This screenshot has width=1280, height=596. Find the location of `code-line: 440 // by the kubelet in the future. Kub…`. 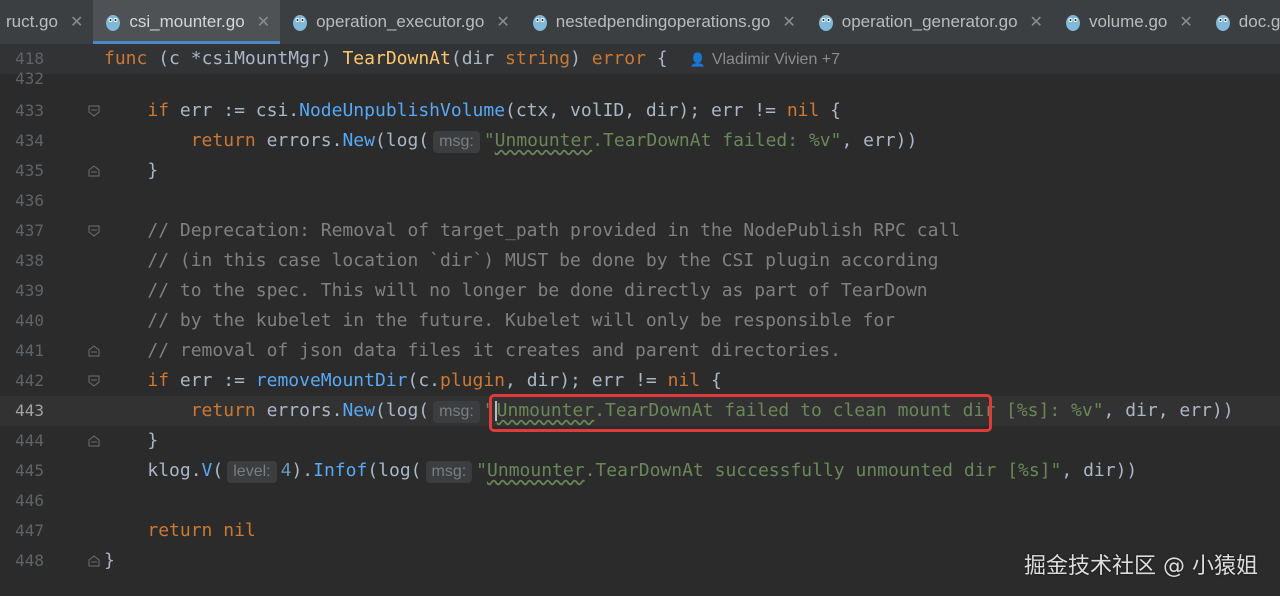

code-line: 440 // by the kubelet in the future. Kub… is located at coordinates (640, 321).